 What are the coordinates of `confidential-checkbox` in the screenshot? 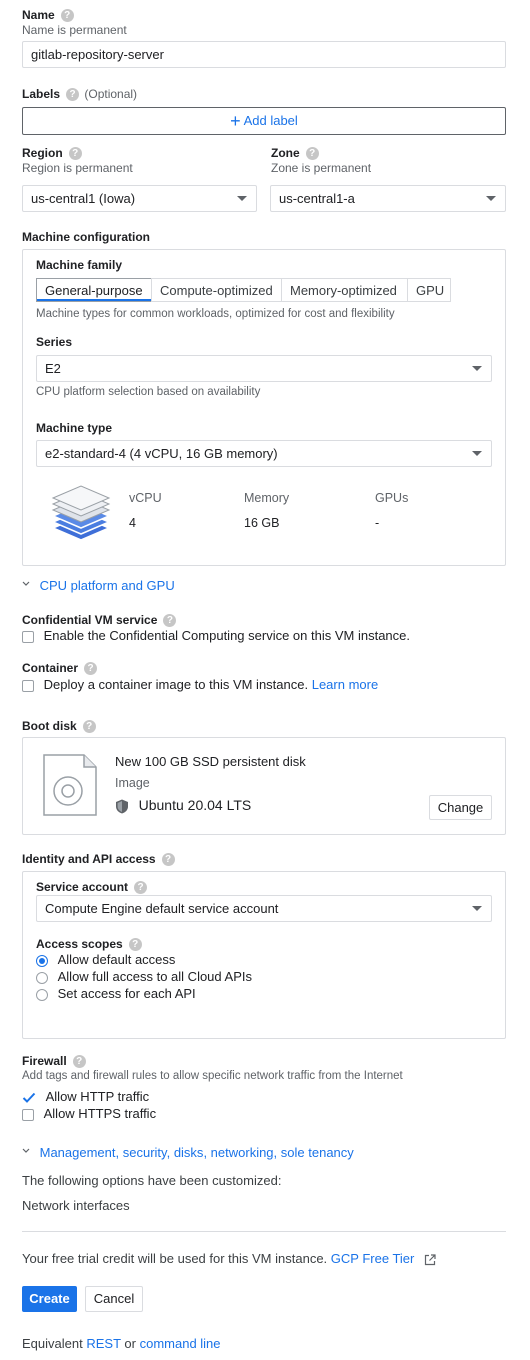 It's located at (28, 636).